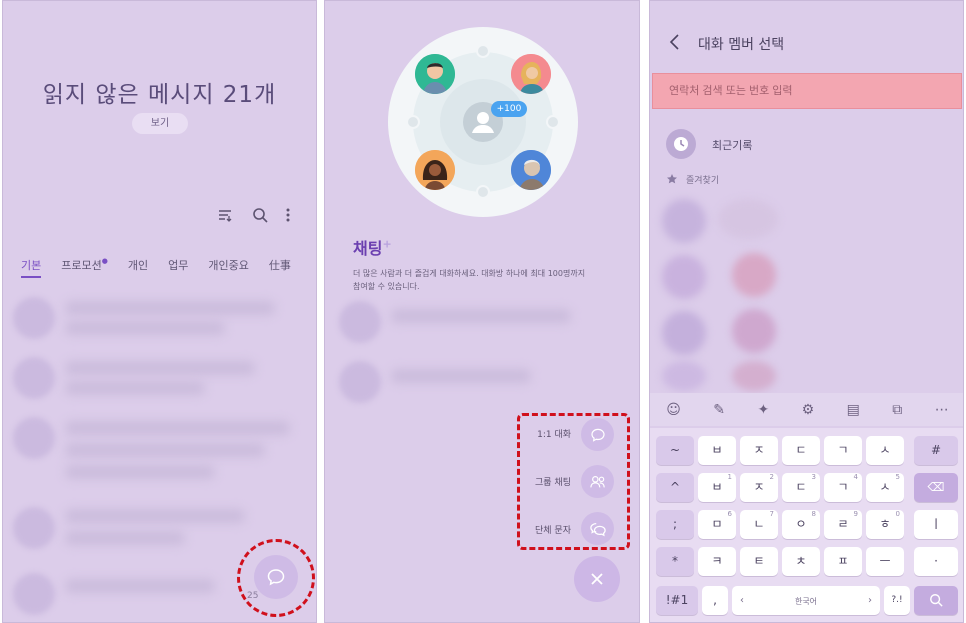  I want to click on keyboard-key: ㅍ, so click(843, 561).